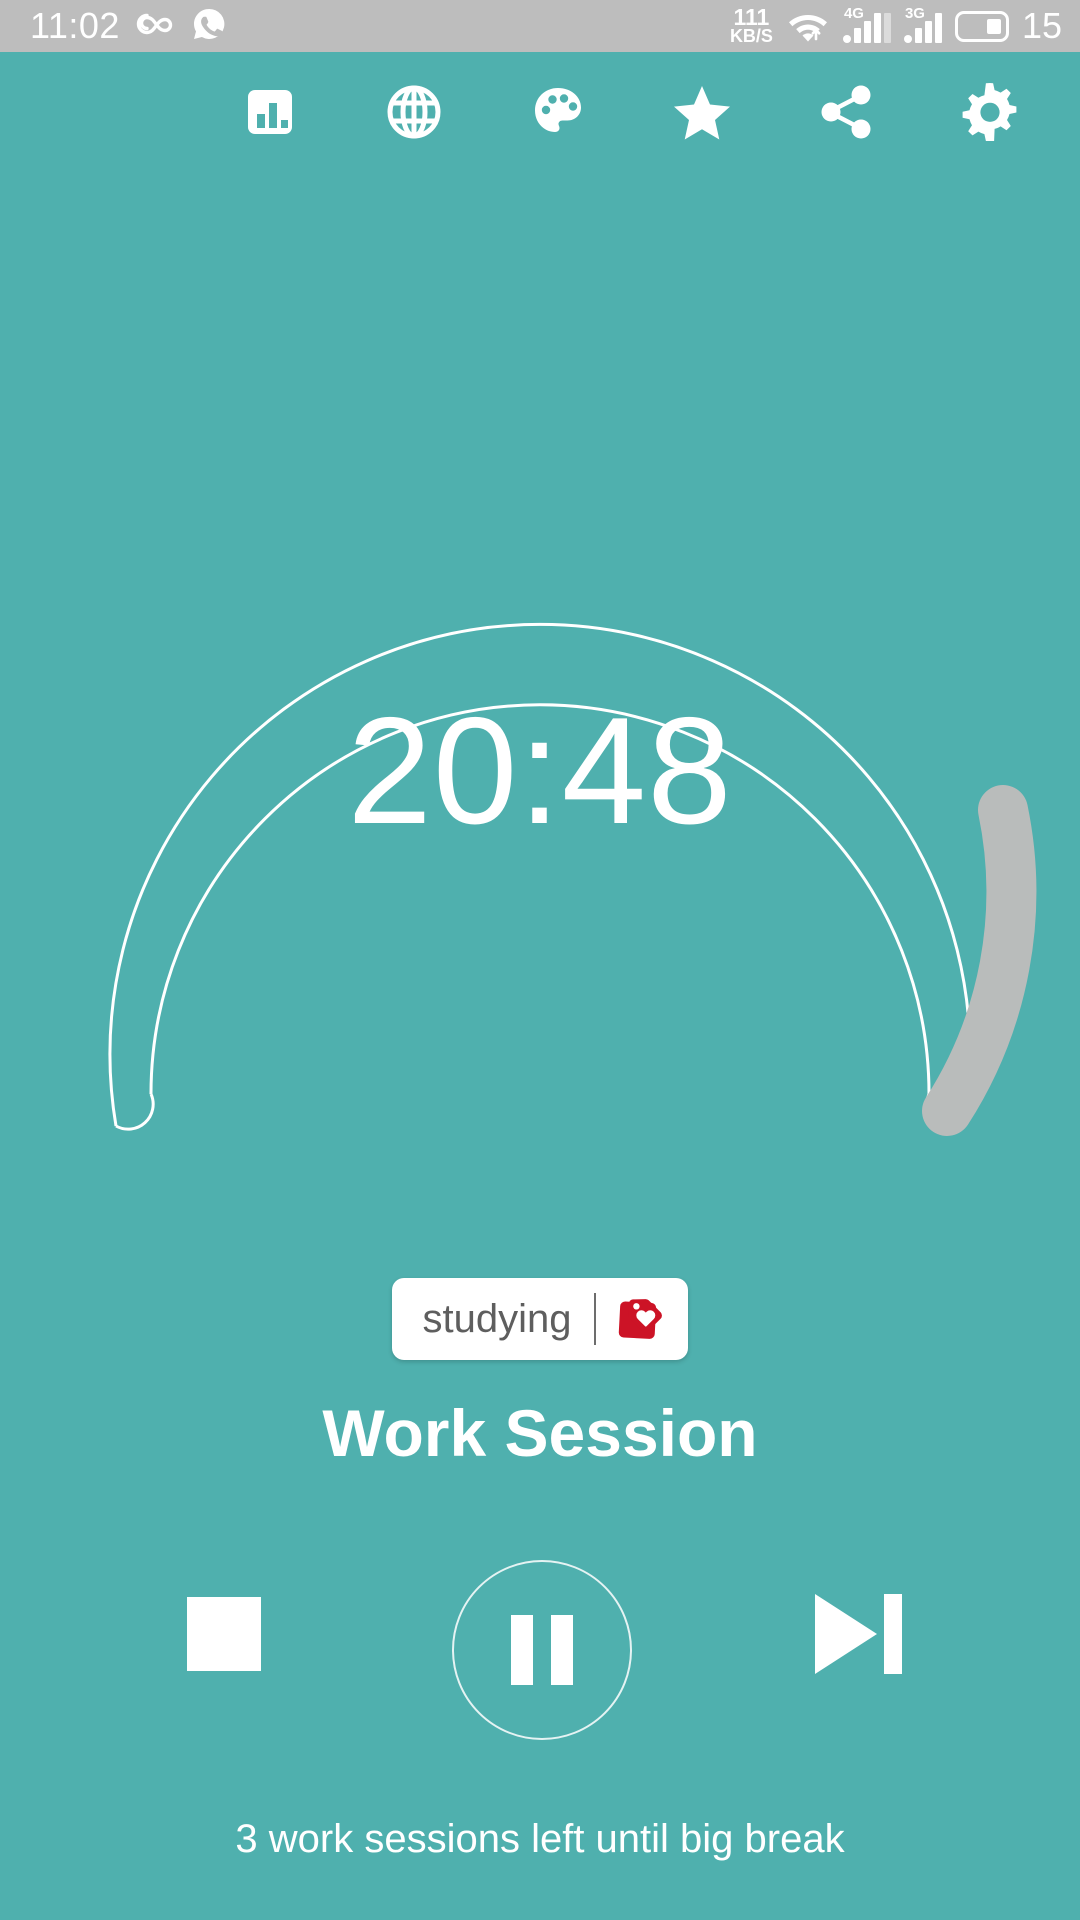 The image size is (1080, 1920). What do you see at coordinates (922, 24) in the screenshot?
I see `sim2-signal-icon: 3G` at bounding box center [922, 24].